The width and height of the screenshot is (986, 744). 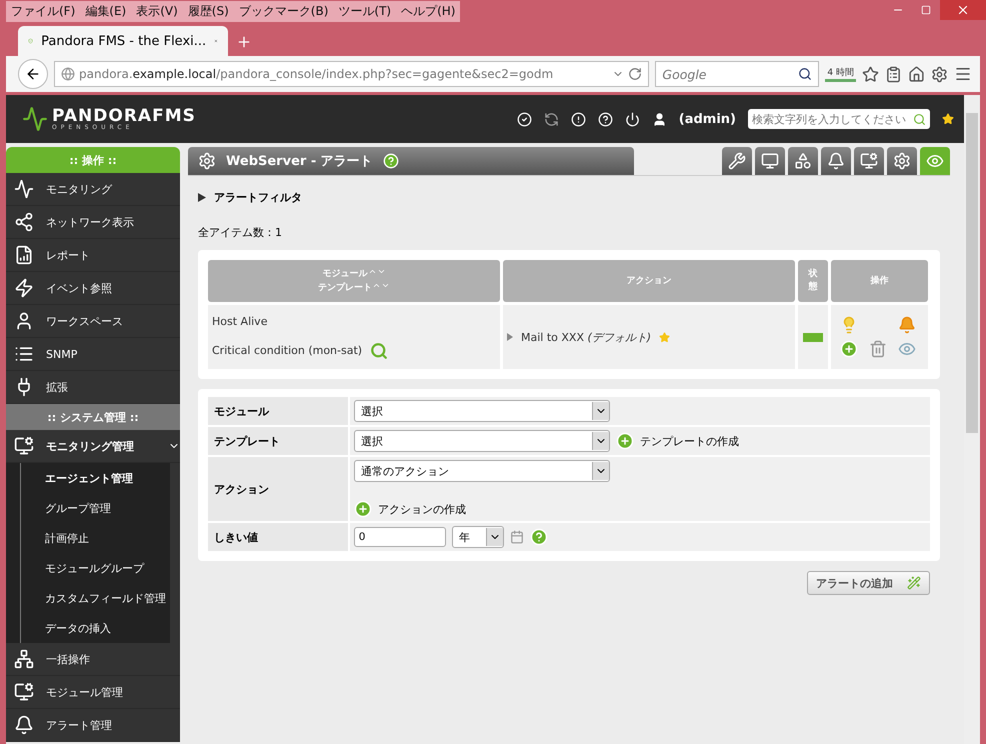 I want to click on check-icon, so click(x=524, y=119).